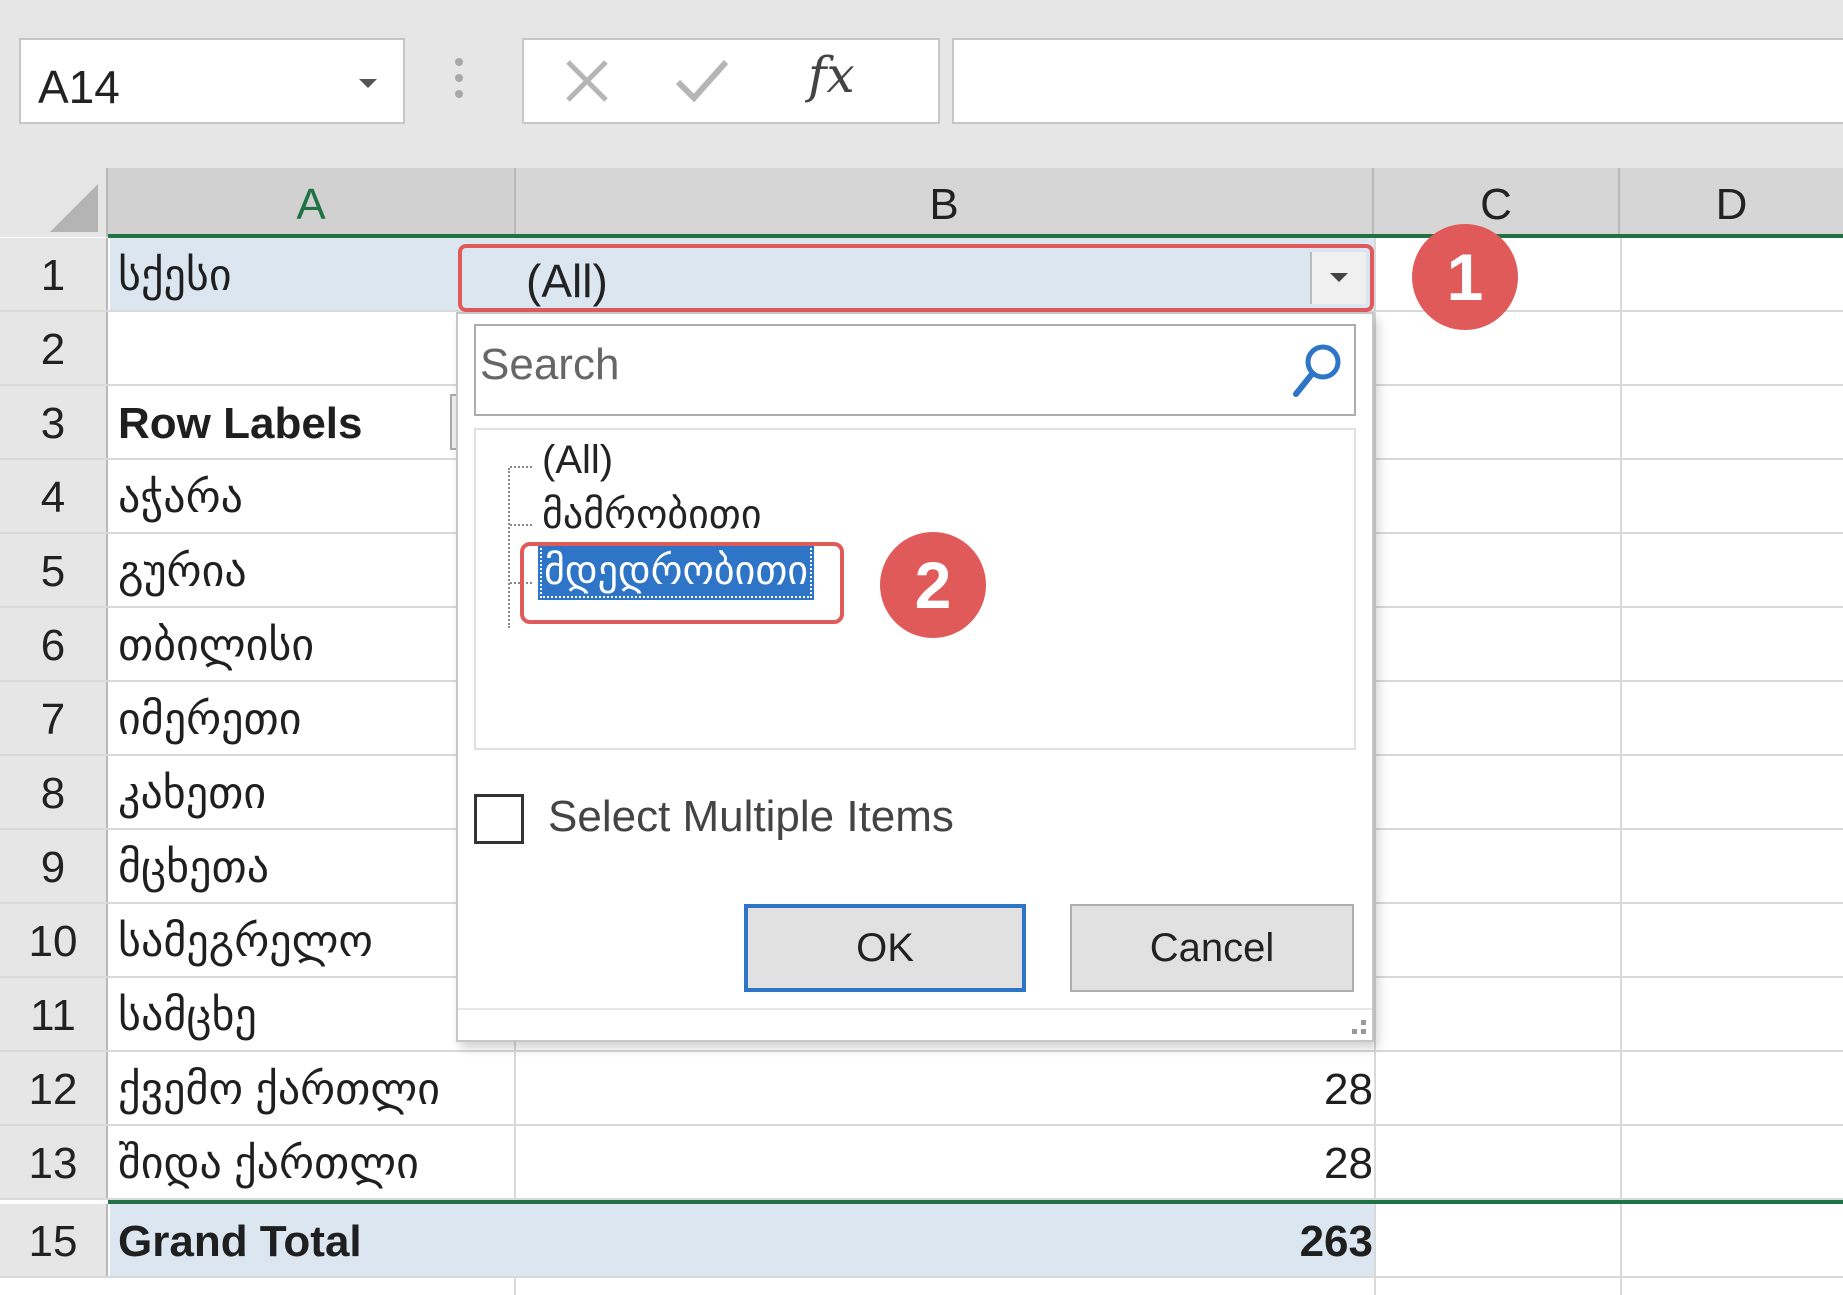 This screenshot has height=1295, width=1843. Describe the element at coordinates (916, 278) in the screenshot. I see `report-filter-dropdown: (All)` at that location.